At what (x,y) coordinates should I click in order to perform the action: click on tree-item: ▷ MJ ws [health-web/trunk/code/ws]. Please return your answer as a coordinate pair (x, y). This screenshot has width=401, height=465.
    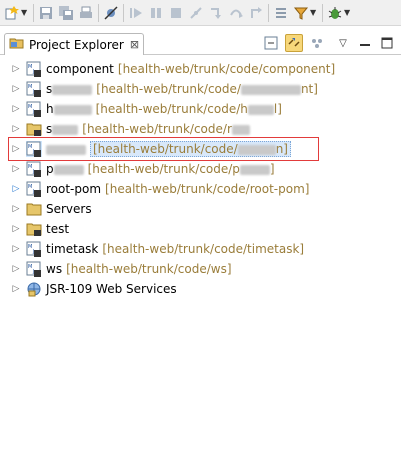
    Looking at the image, I should click on (200, 269).